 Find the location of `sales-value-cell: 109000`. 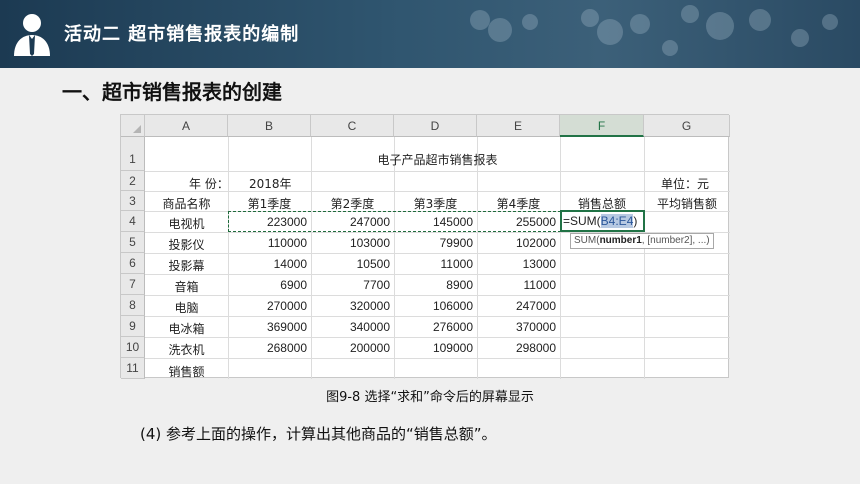

sales-value-cell: 109000 is located at coordinates (433, 348).